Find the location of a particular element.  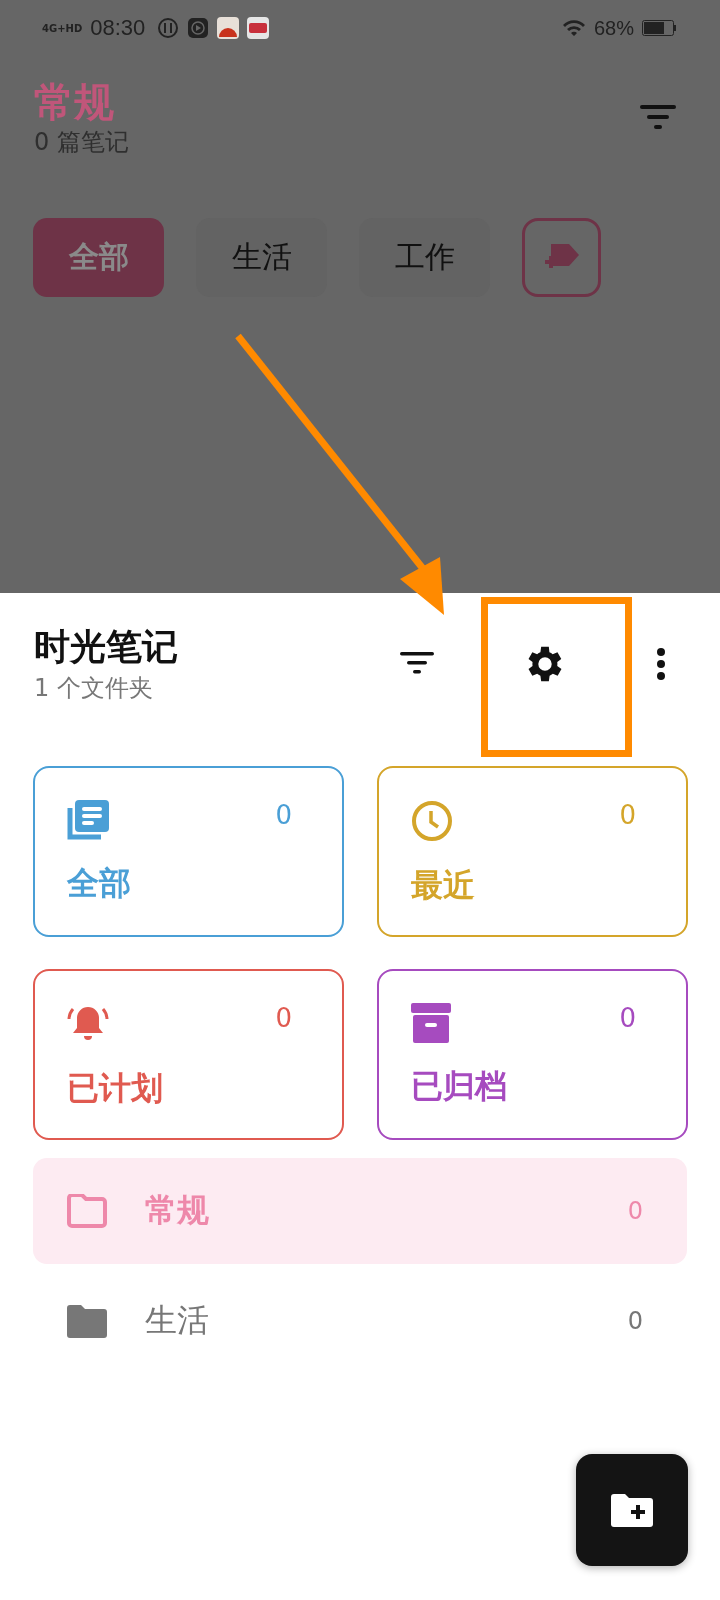

card-label: 已归档 is located at coordinates (459, 1086).